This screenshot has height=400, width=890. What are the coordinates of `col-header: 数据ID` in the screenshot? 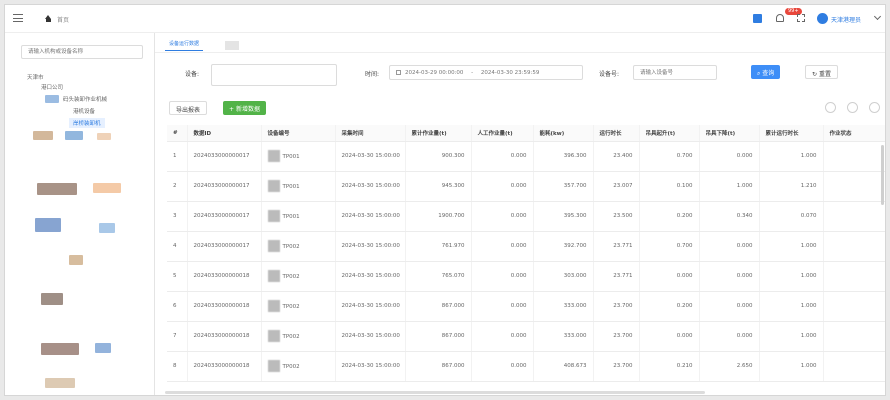 It's located at (224, 133).